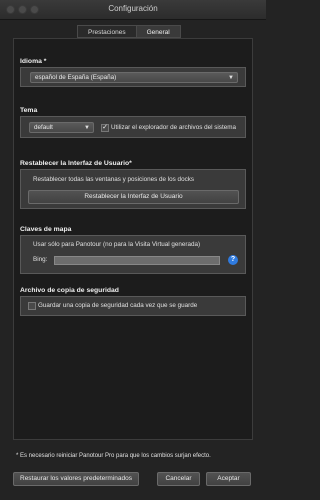 This screenshot has width=320, height=500. I want to click on window-title: Configuración, so click(133, 8).